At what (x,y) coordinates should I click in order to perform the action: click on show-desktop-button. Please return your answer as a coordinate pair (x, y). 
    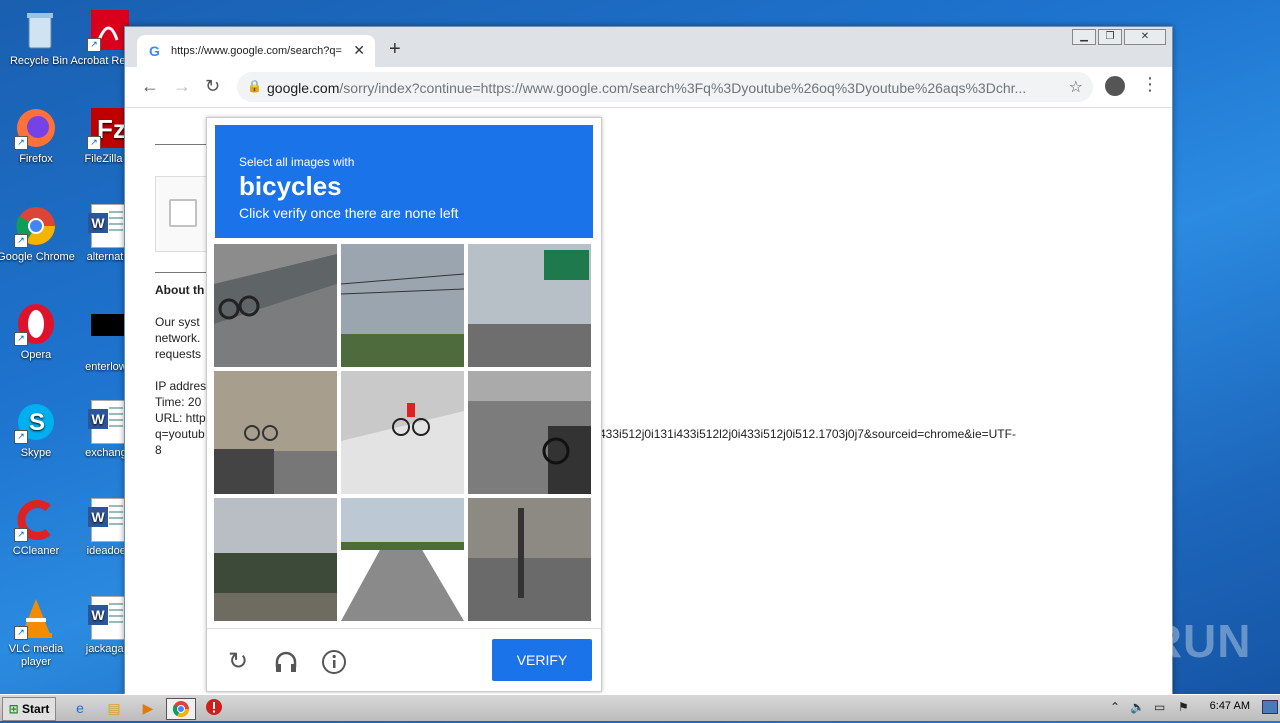
    Looking at the image, I should click on (1270, 707).